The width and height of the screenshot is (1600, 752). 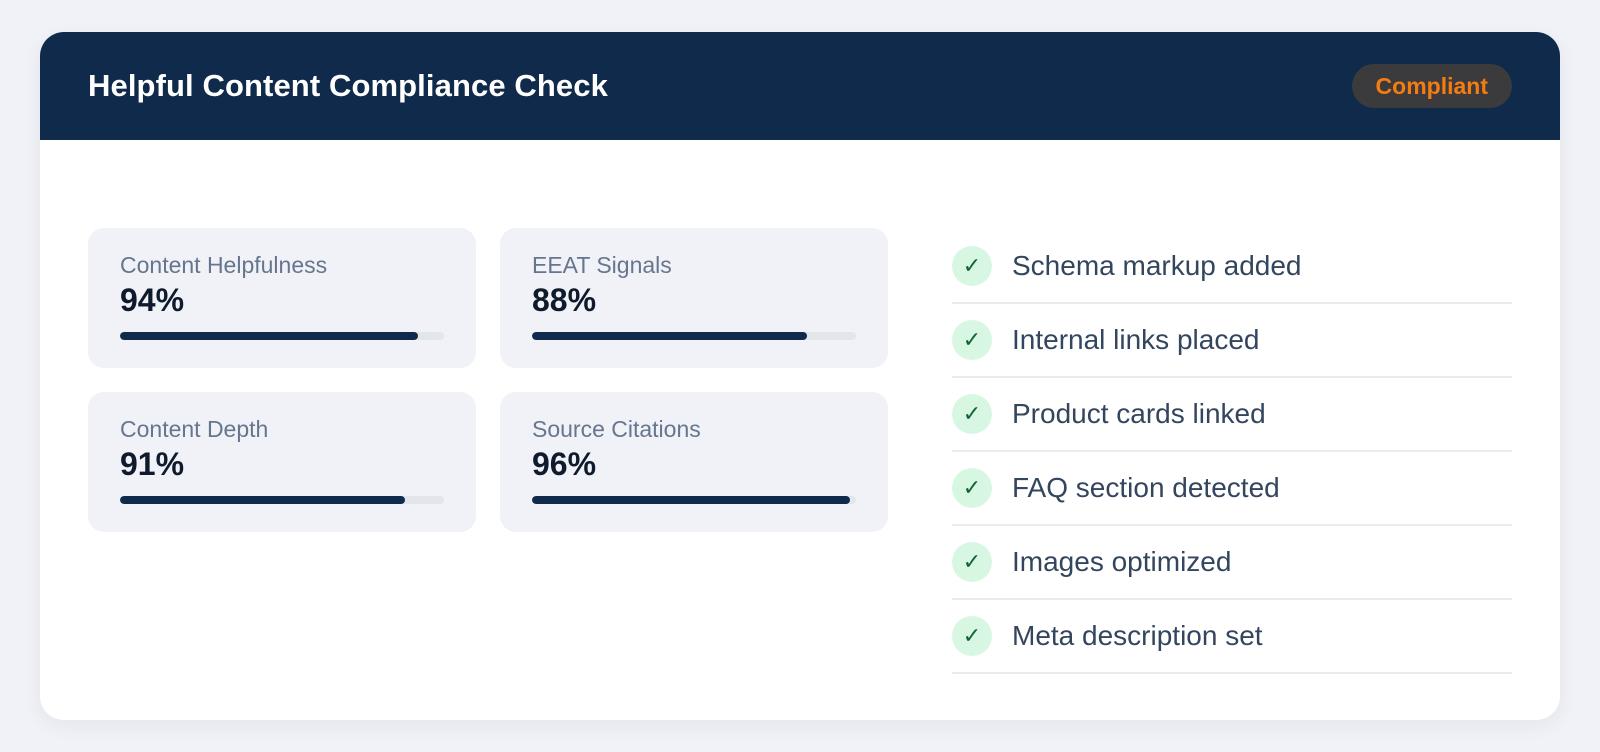 I want to click on checklist-item: ✓ Product cards linked, so click(x=1232, y=415).